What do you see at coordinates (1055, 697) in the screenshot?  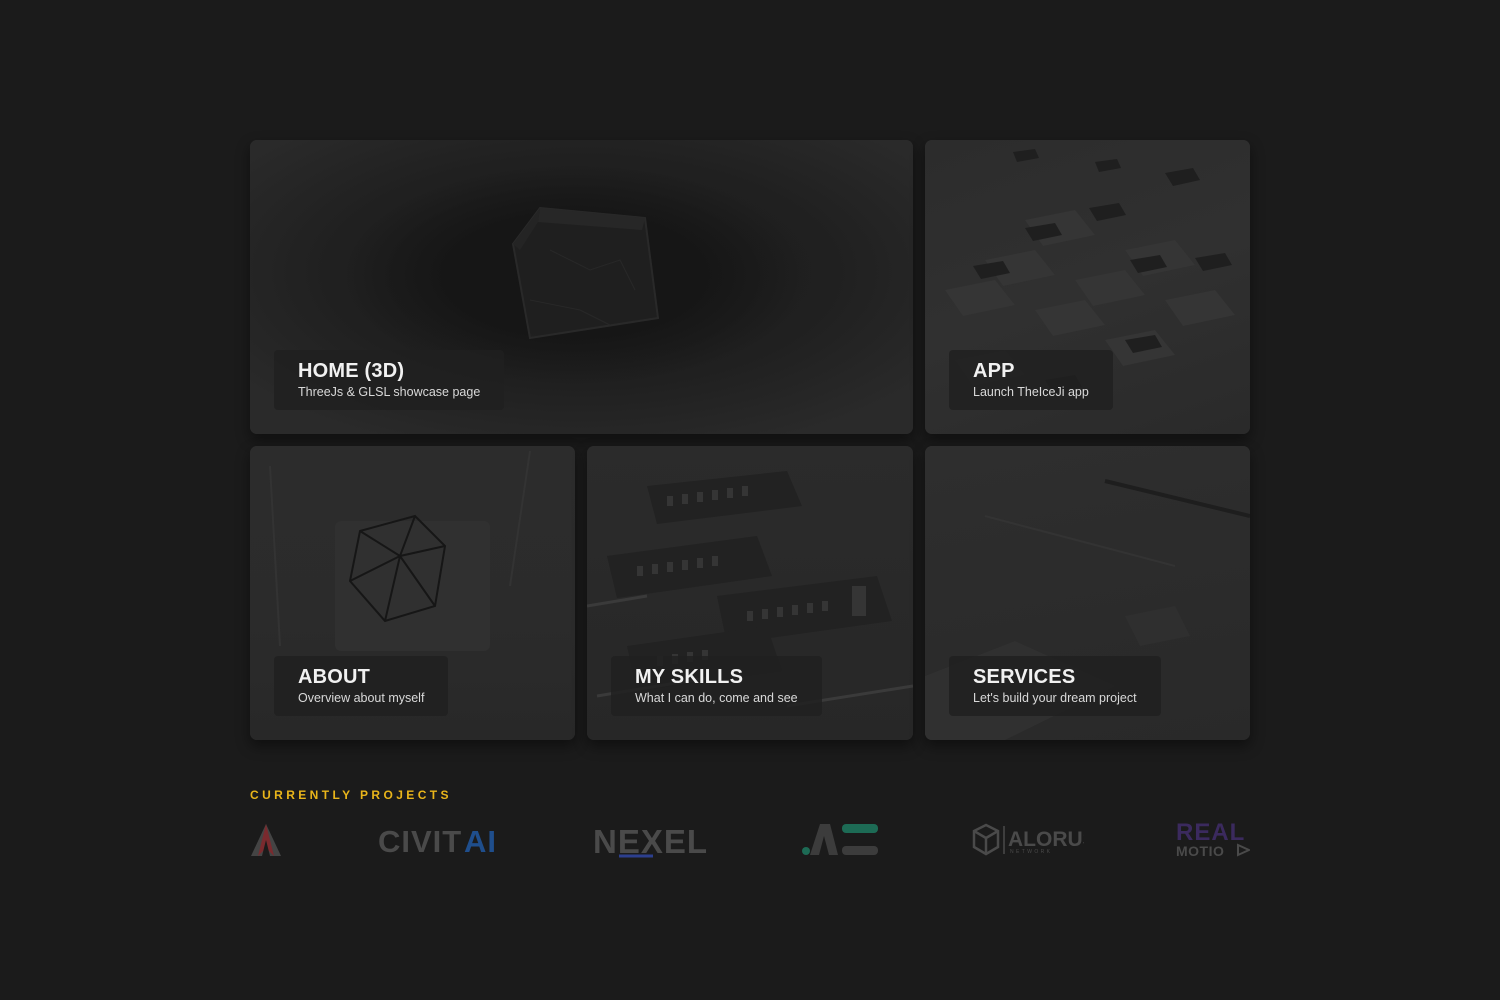 I see `services-card-subtitle: Let's build your dream project` at bounding box center [1055, 697].